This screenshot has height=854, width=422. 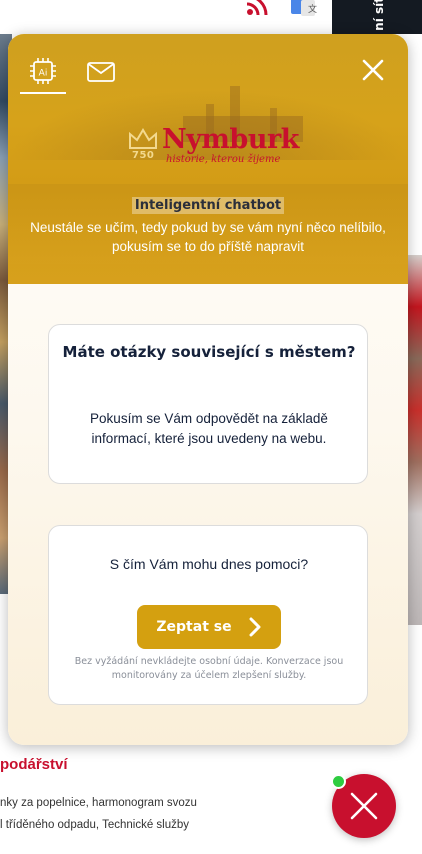 I want to click on side-strip-text: ní sít, so click(x=379, y=15).